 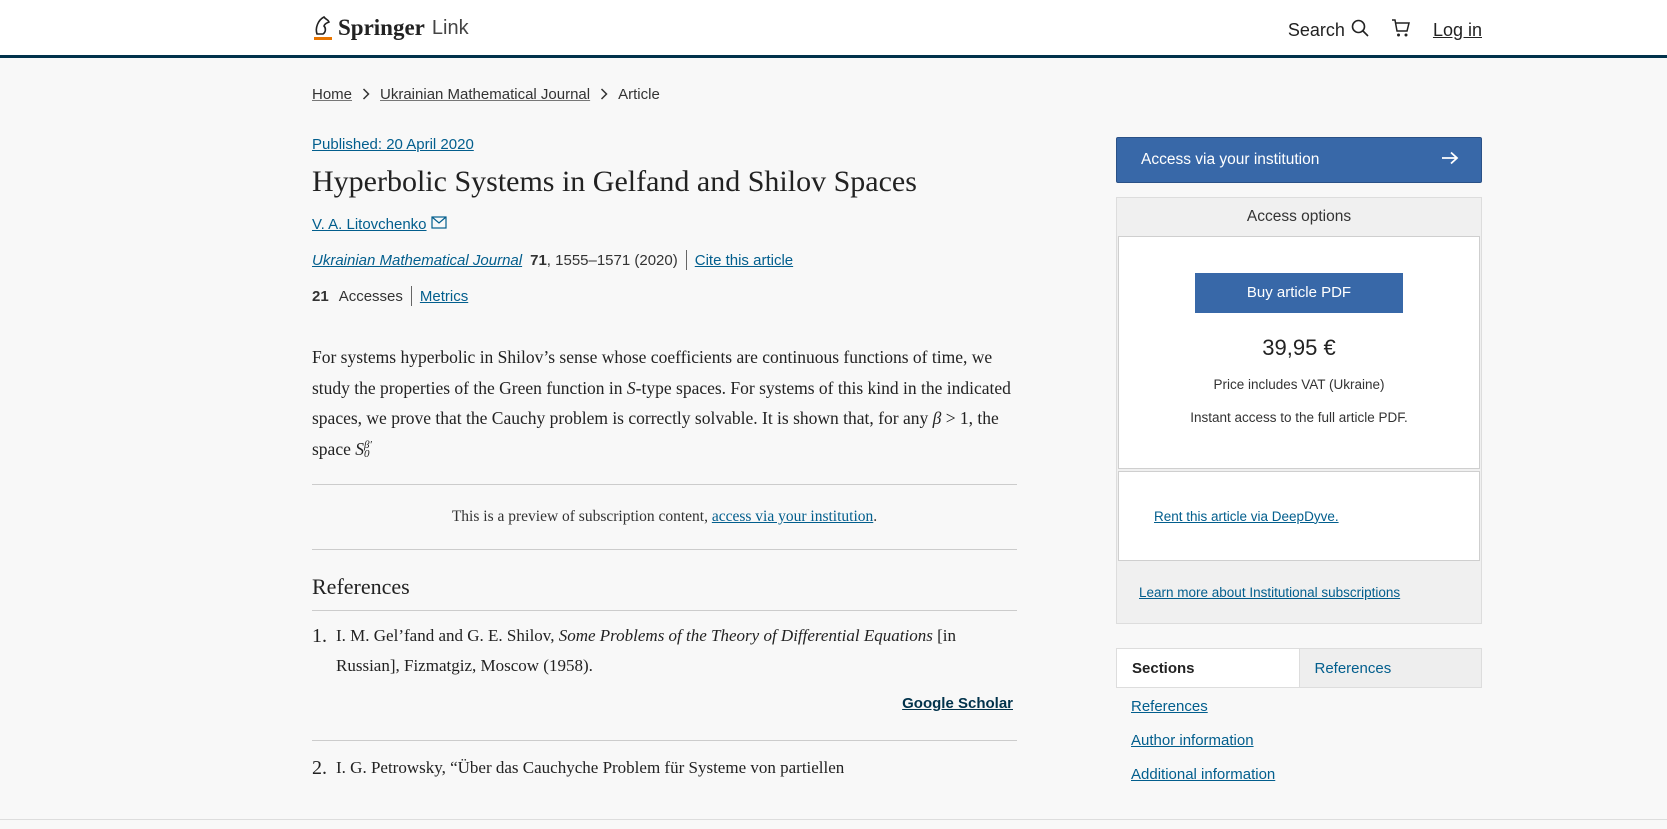 I want to click on search-label: Search, so click(x=1316, y=30).